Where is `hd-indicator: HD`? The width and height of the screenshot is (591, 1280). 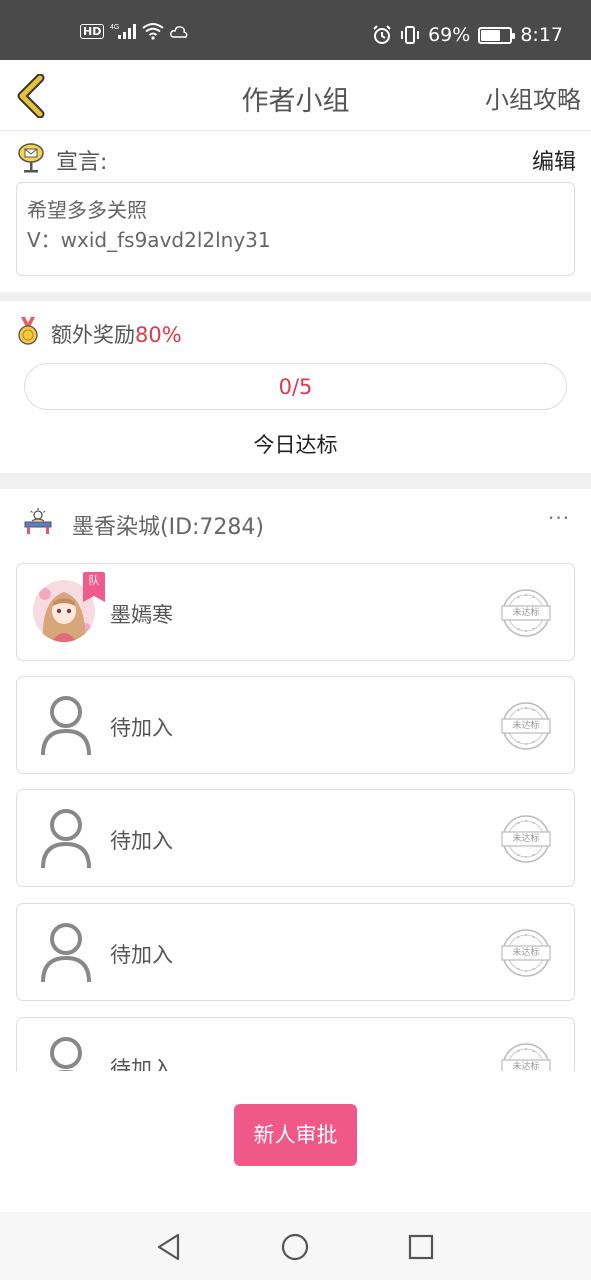
hd-indicator: HD is located at coordinates (92, 31).